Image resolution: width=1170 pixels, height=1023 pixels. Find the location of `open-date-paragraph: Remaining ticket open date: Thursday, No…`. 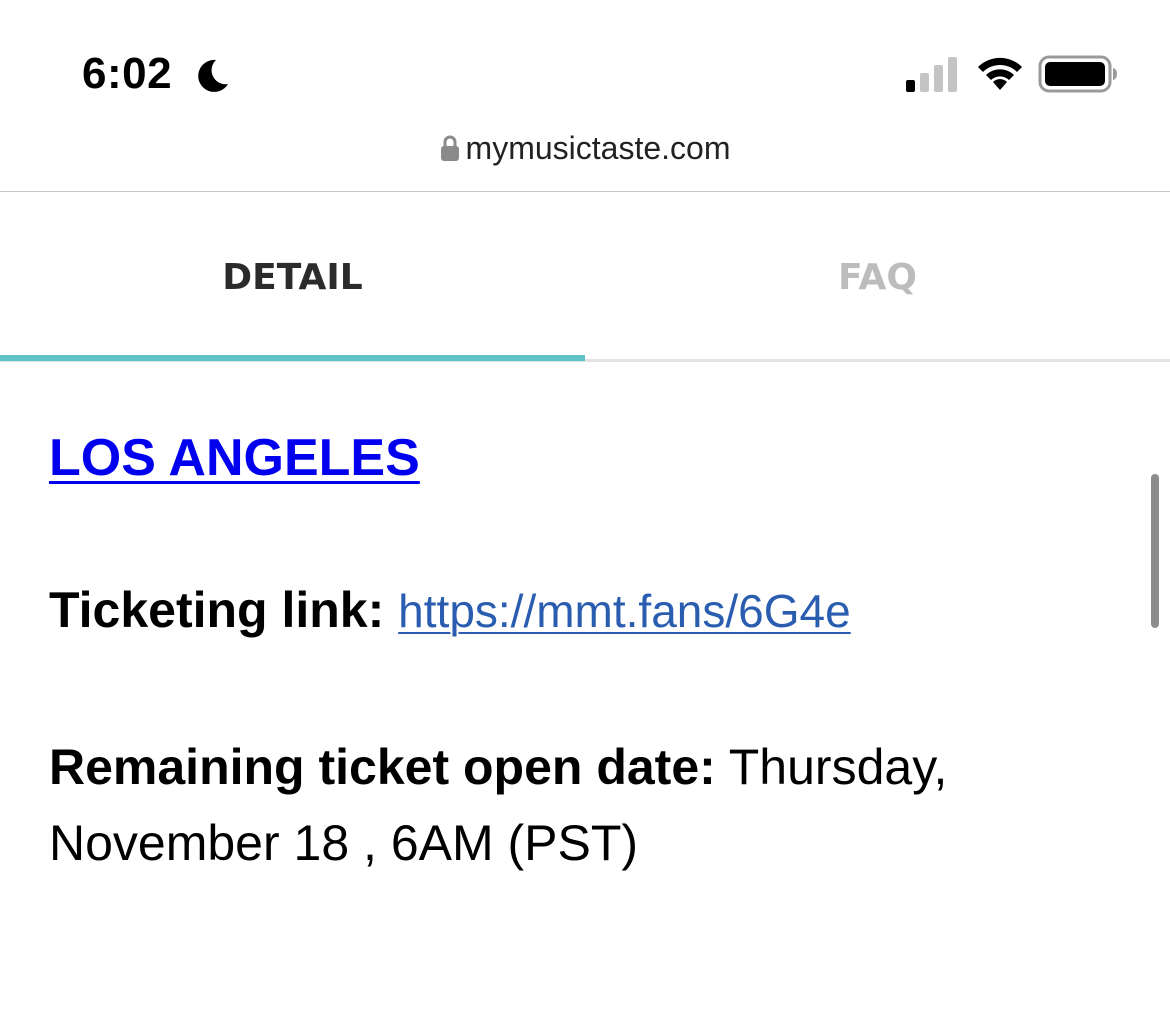

open-date-paragraph: Remaining ticket open date: Thursday, No… is located at coordinates (579, 805).